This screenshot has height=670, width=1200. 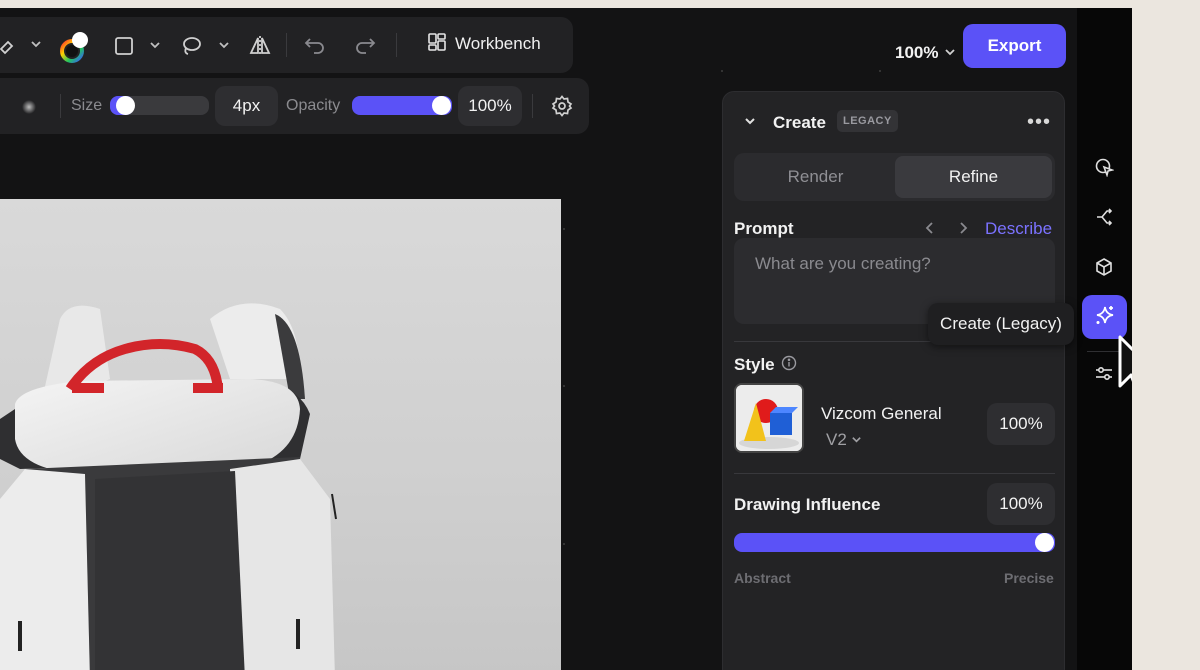 I want to click on sparkle-icon, so click(x=1105, y=317).